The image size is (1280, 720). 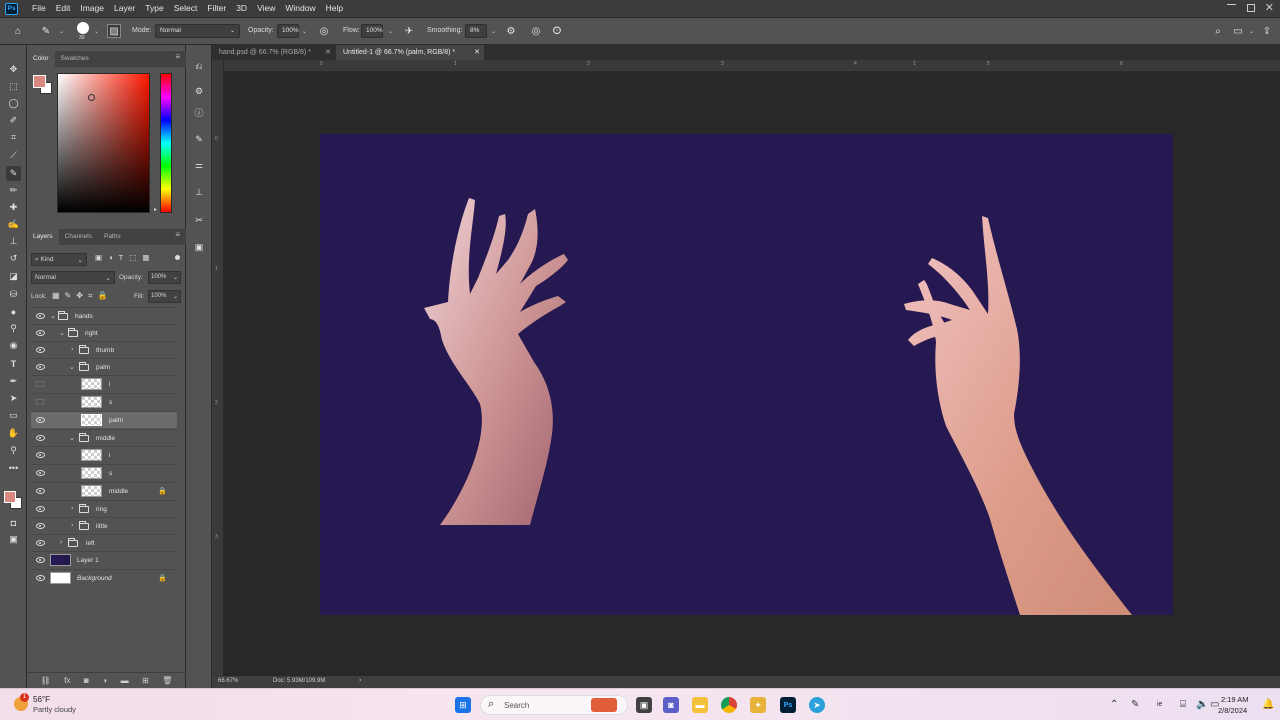 What do you see at coordinates (125, 680) in the screenshot?
I see `new-group-icon: ▬` at bounding box center [125, 680].